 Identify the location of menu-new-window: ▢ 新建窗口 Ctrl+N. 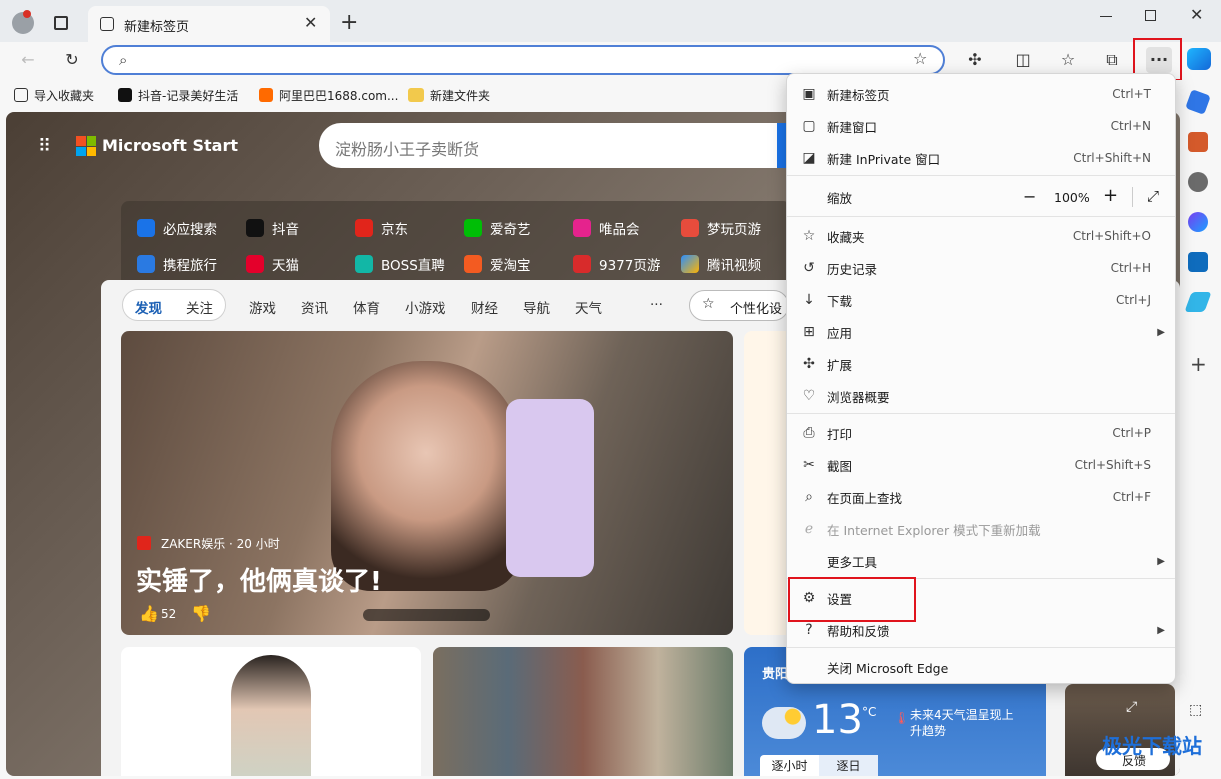
(981, 126).